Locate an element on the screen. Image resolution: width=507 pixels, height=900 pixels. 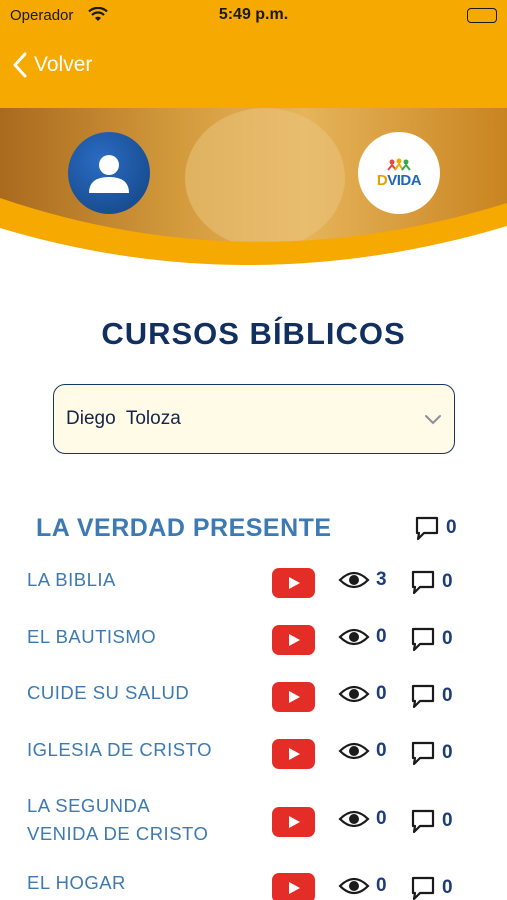
back-label: Volver is located at coordinates (63, 64).